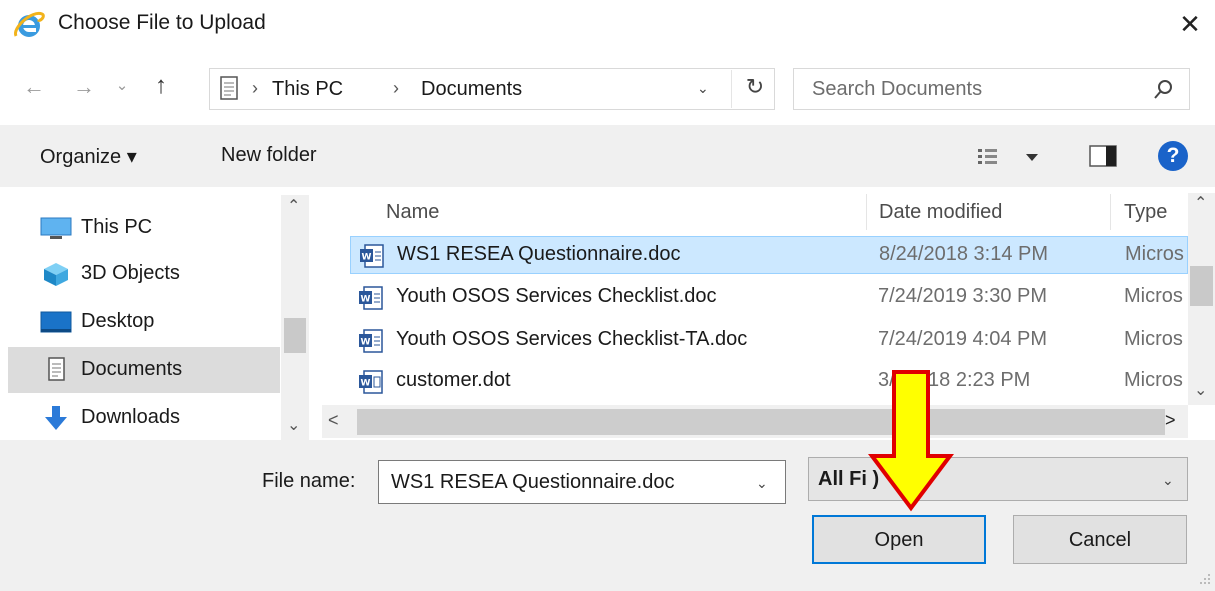  I want to click on annotation-arrow-icon, so click(911, 441).